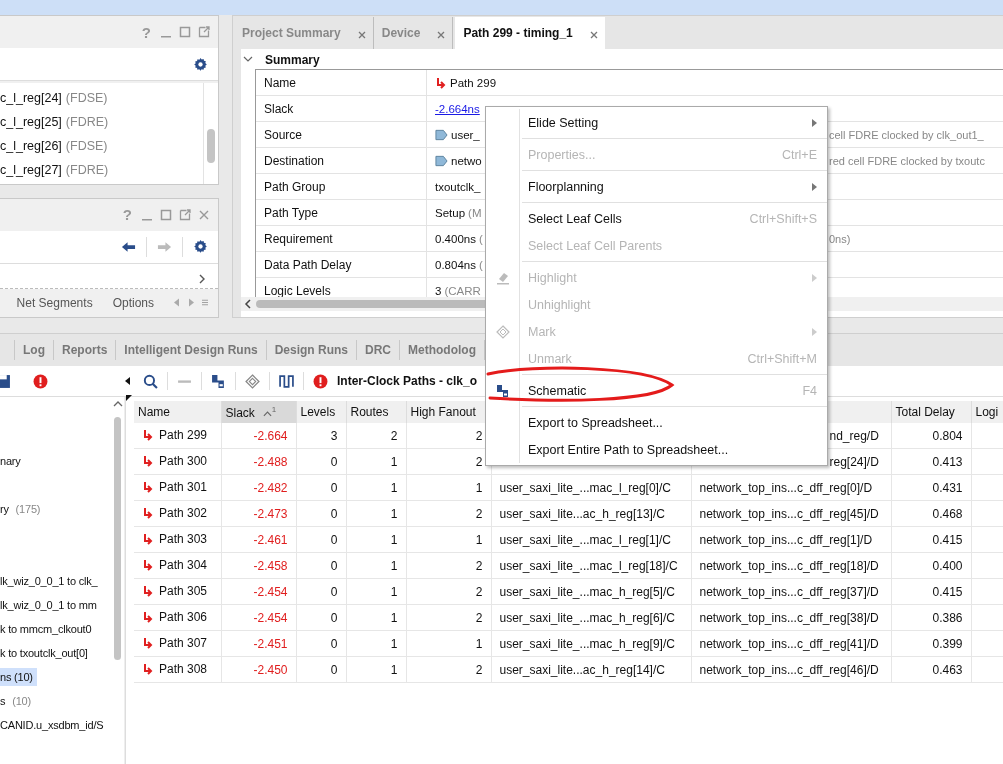  I want to click on table-cell: Path 302, so click(177, 513).